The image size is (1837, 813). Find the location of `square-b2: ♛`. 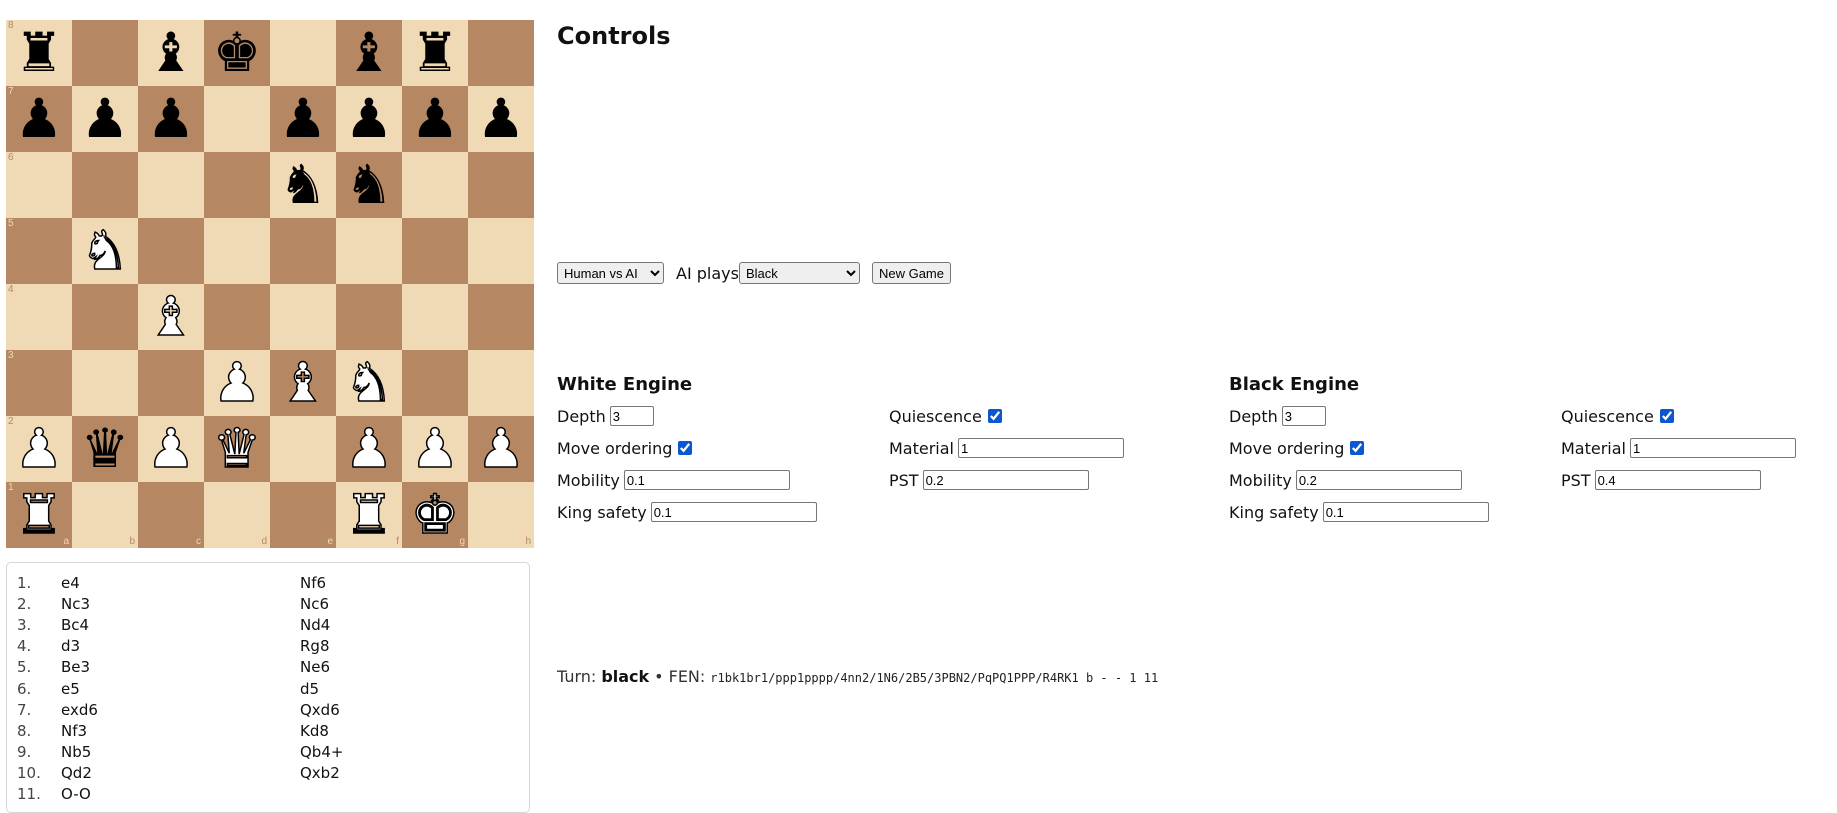

square-b2: ♛ is located at coordinates (105, 449).